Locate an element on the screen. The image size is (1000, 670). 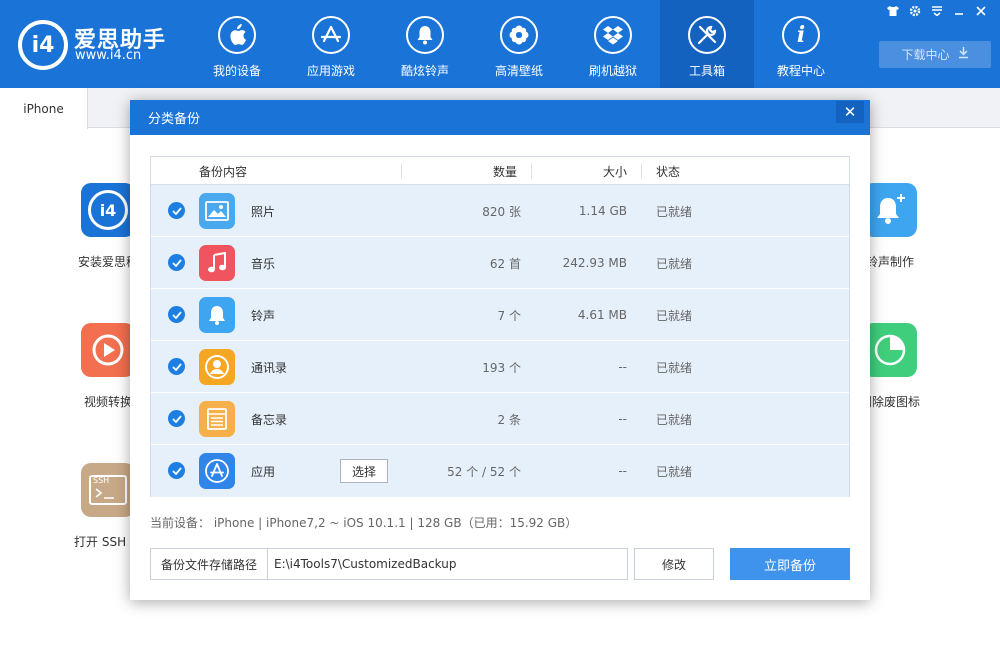
nav-label: 我的设备 is located at coordinates (236, 71).